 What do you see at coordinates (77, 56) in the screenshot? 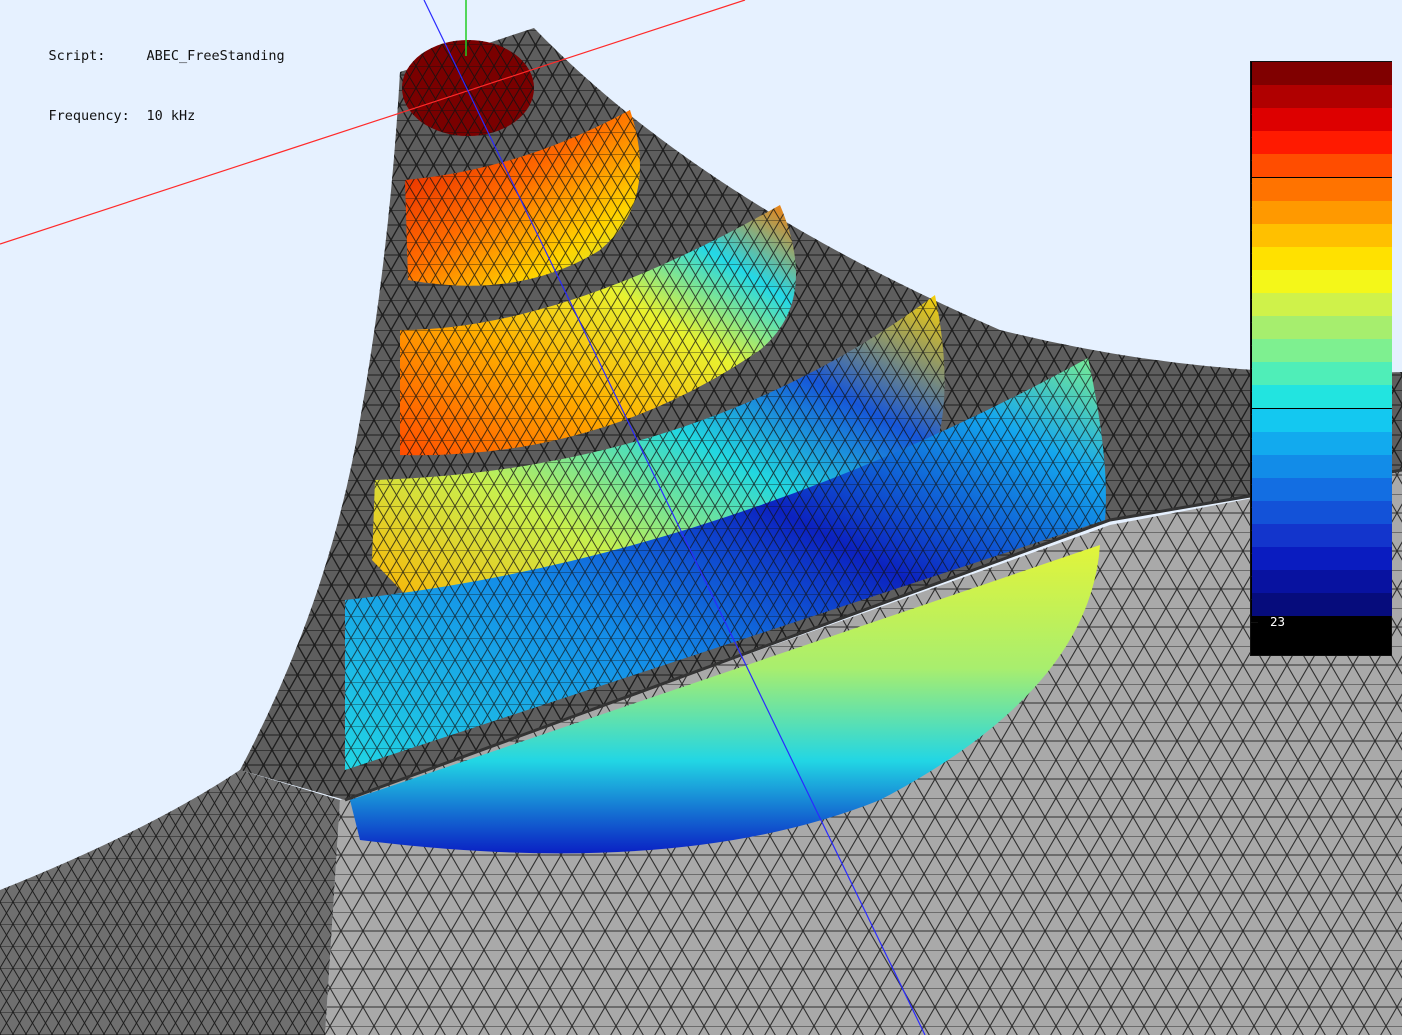
I see `script-label: Script:` at bounding box center [77, 56].